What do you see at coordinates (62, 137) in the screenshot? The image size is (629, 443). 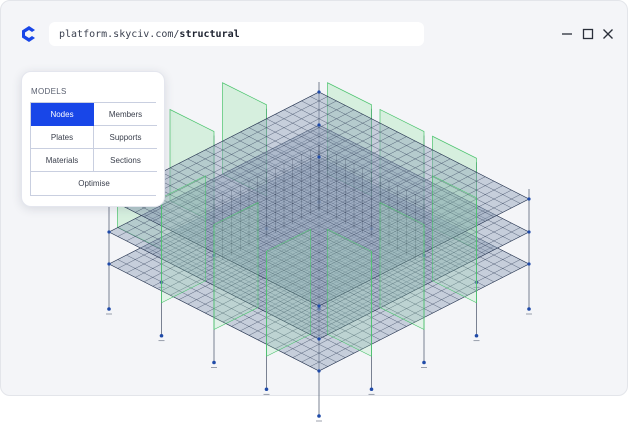 I see `plates-button: Plates` at bounding box center [62, 137].